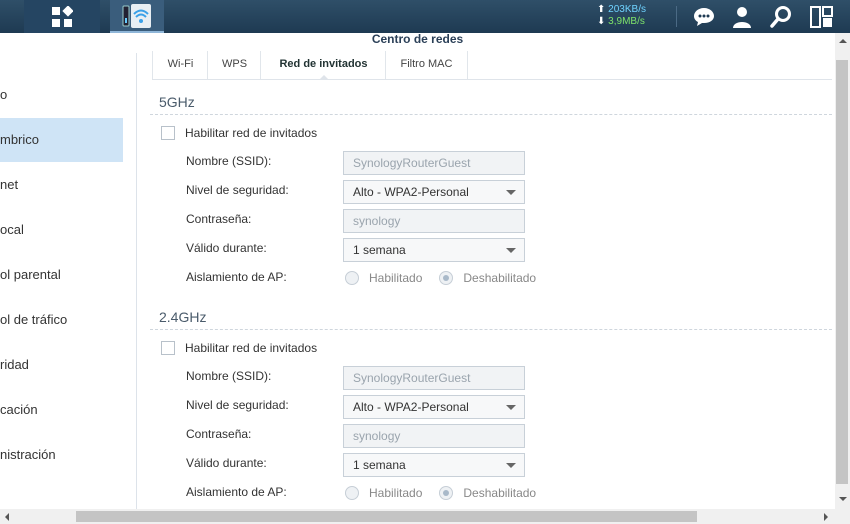 This screenshot has width=850, height=524. What do you see at coordinates (621, 9) in the screenshot?
I see `upload-rate: ⬆ 203KB/s` at bounding box center [621, 9].